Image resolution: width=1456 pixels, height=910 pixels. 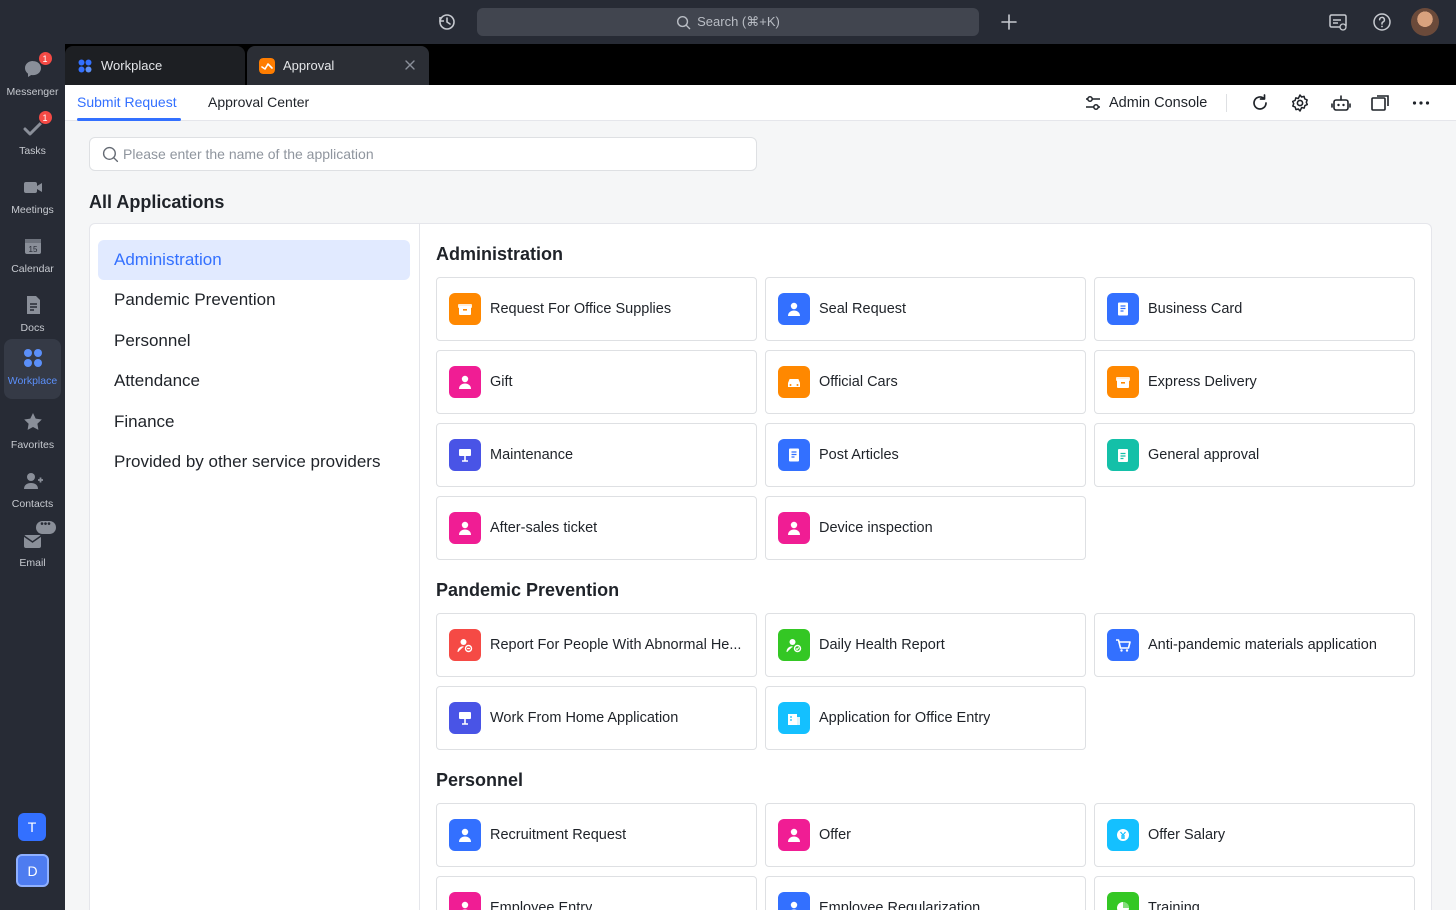 What do you see at coordinates (684, 22) in the screenshot?
I see `search-icon` at bounding box center [684, 22].